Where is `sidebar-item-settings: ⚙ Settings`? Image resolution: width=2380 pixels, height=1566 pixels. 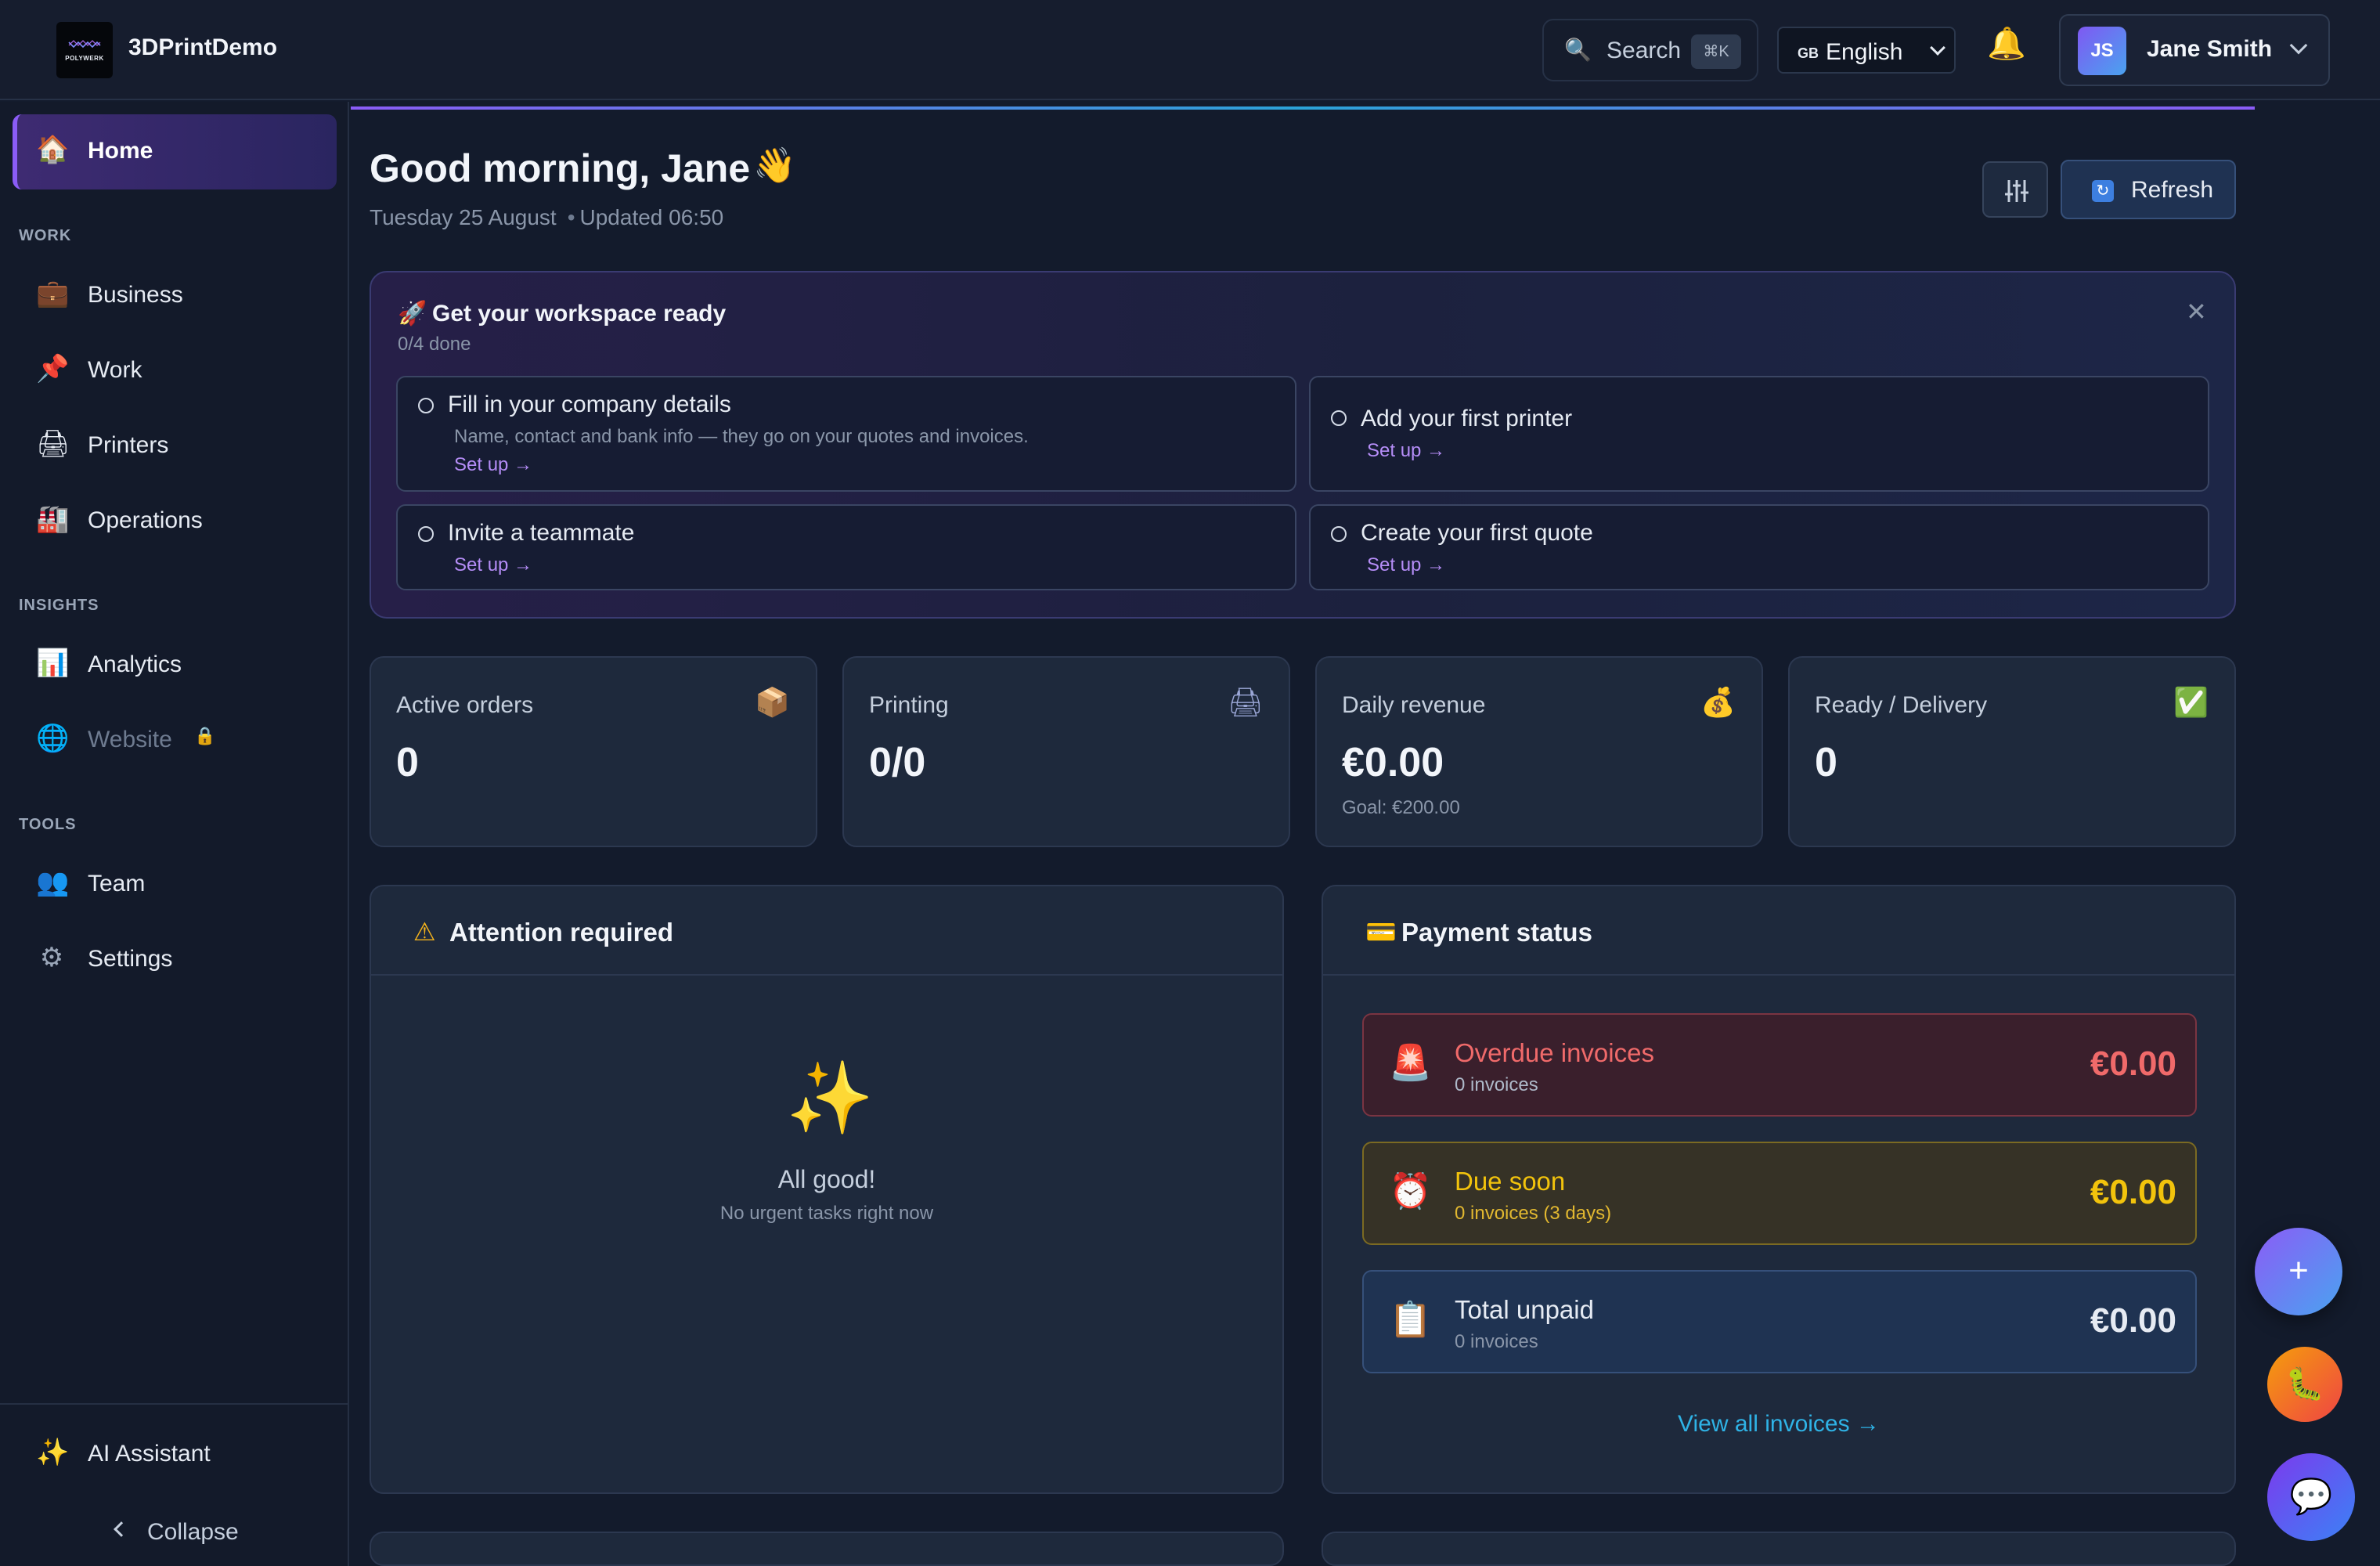 sidebar-item-settings: ⚙ Settings is located at coordinates (175, 960).